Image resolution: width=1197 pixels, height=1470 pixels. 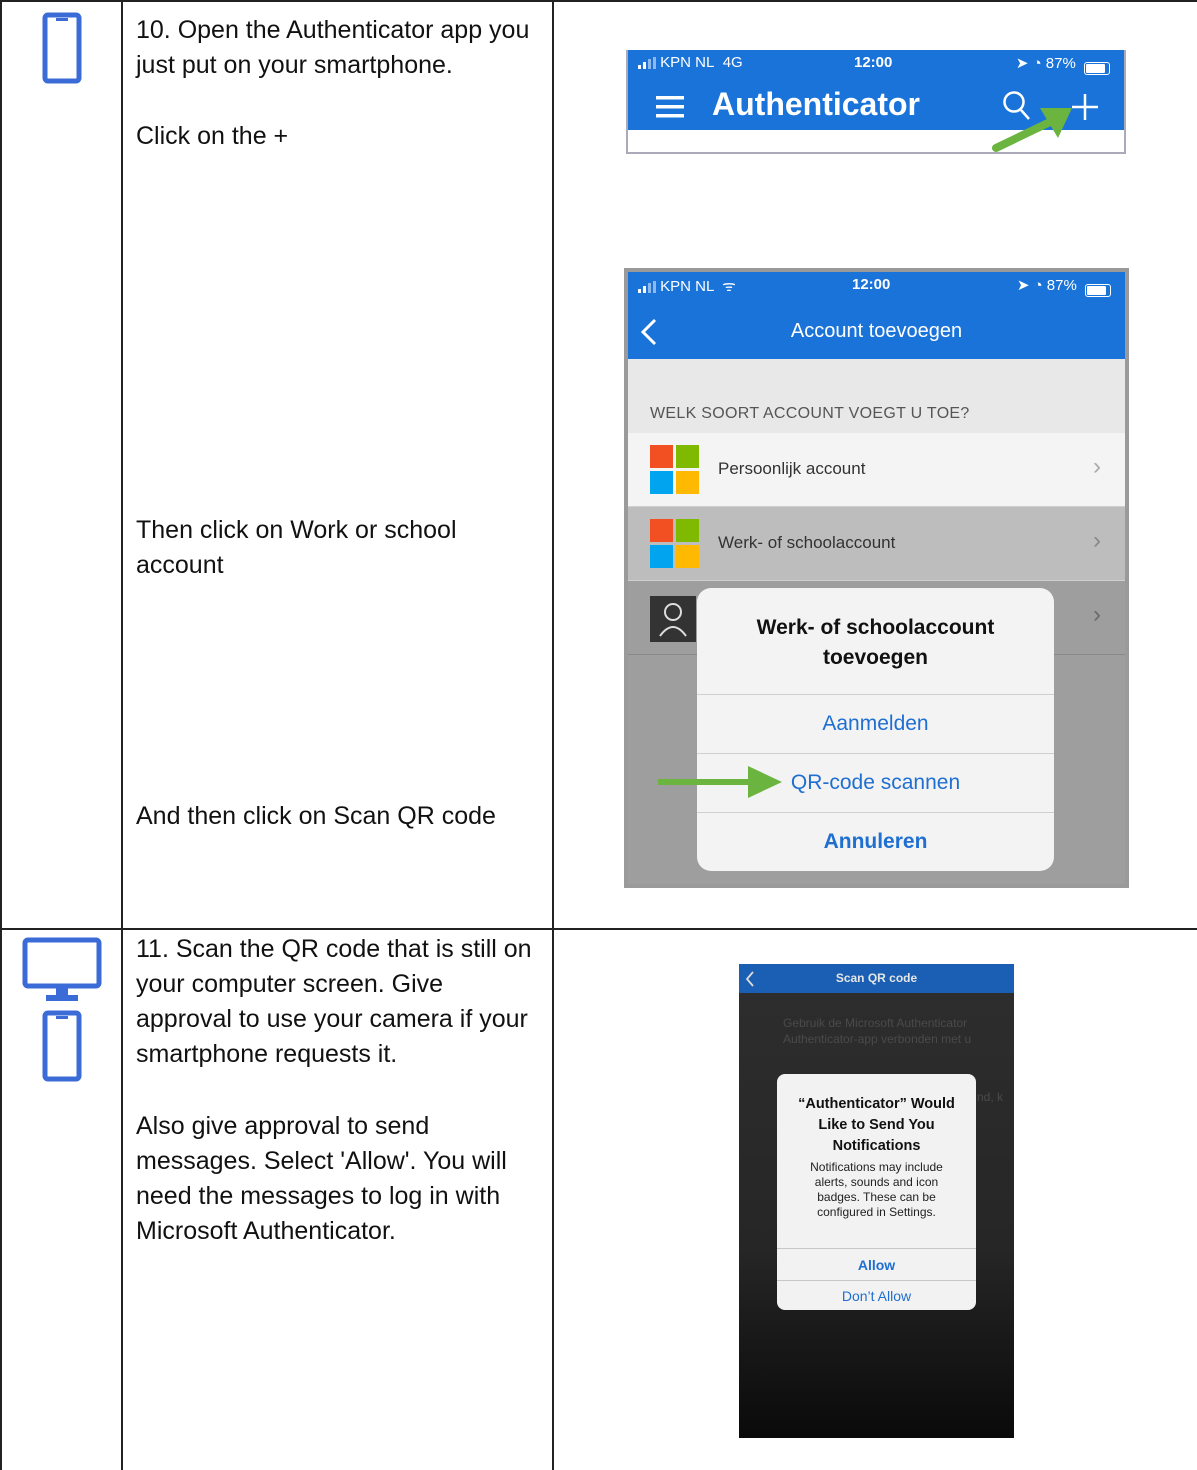 I want to click on alert-allow-button: Allow, so click(x=876, y=1264).